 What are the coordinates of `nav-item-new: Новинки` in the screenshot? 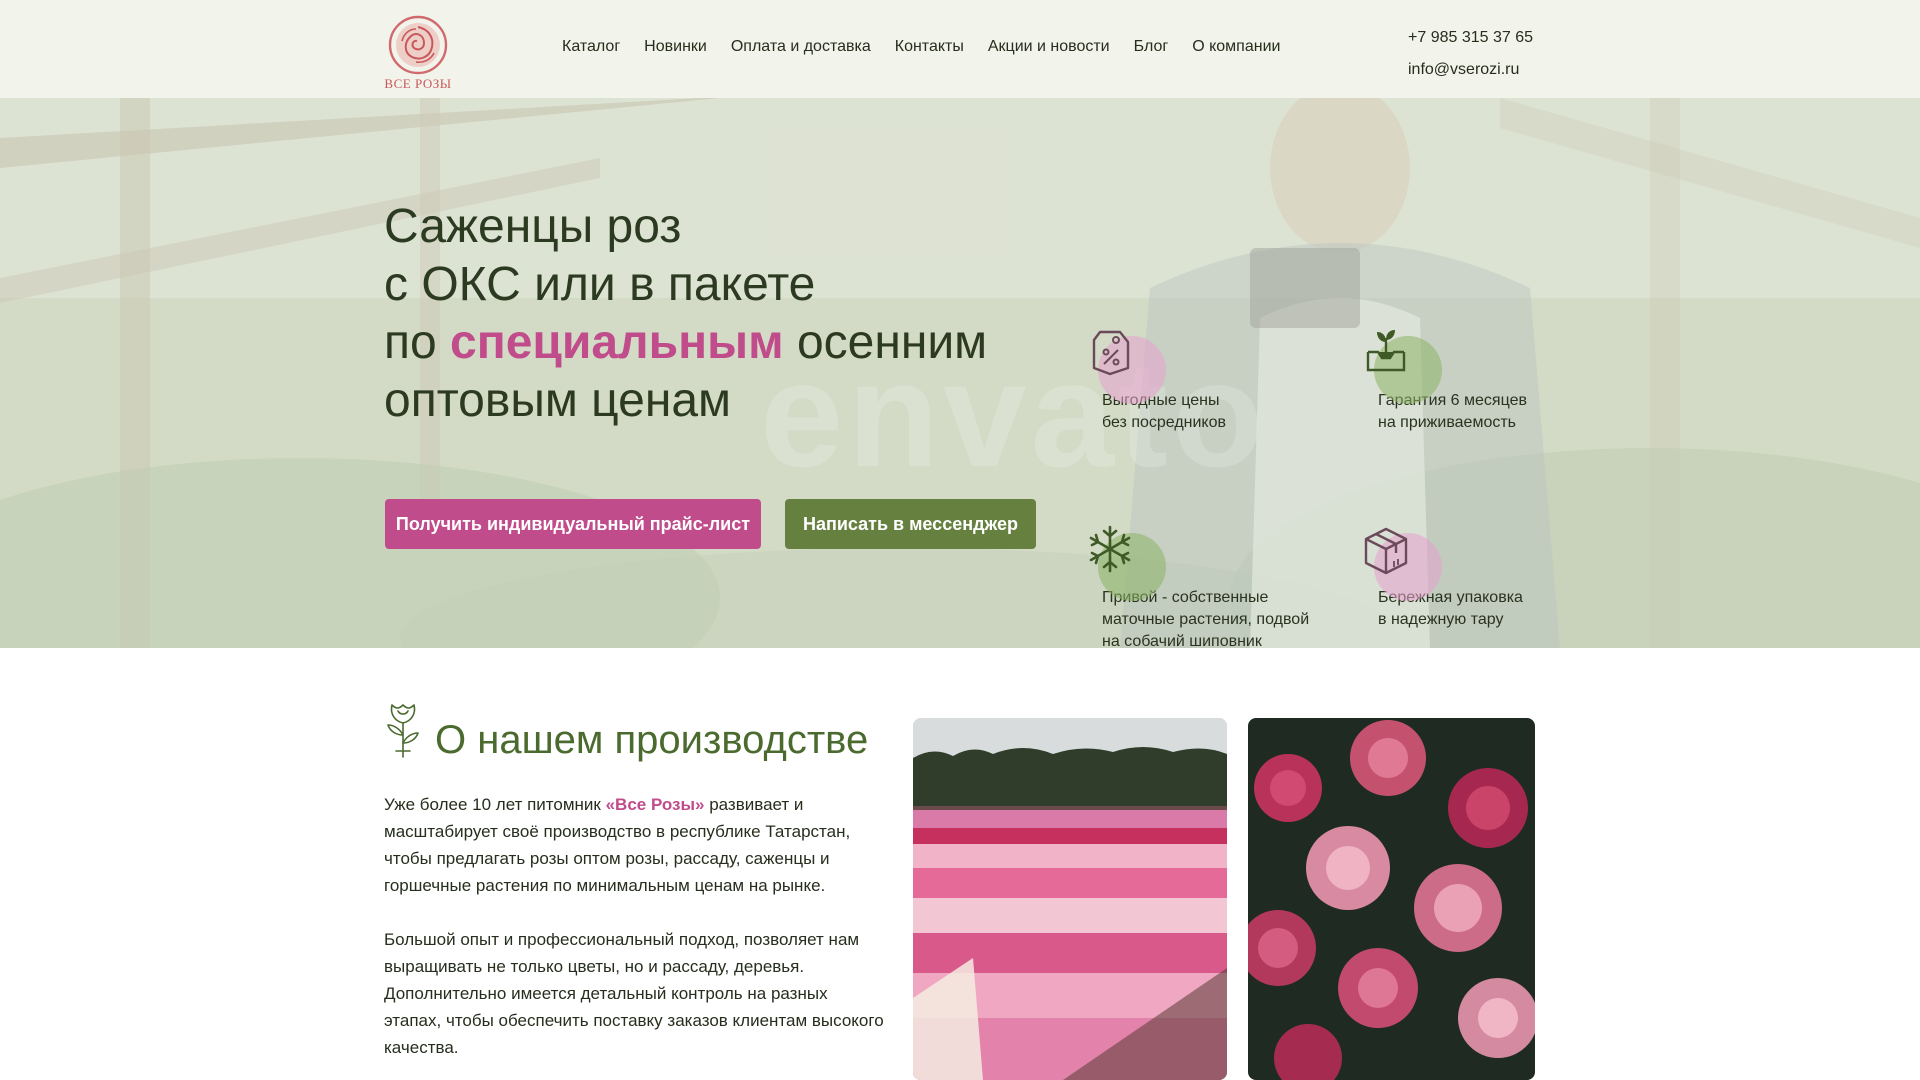 It's located at (675, 47).